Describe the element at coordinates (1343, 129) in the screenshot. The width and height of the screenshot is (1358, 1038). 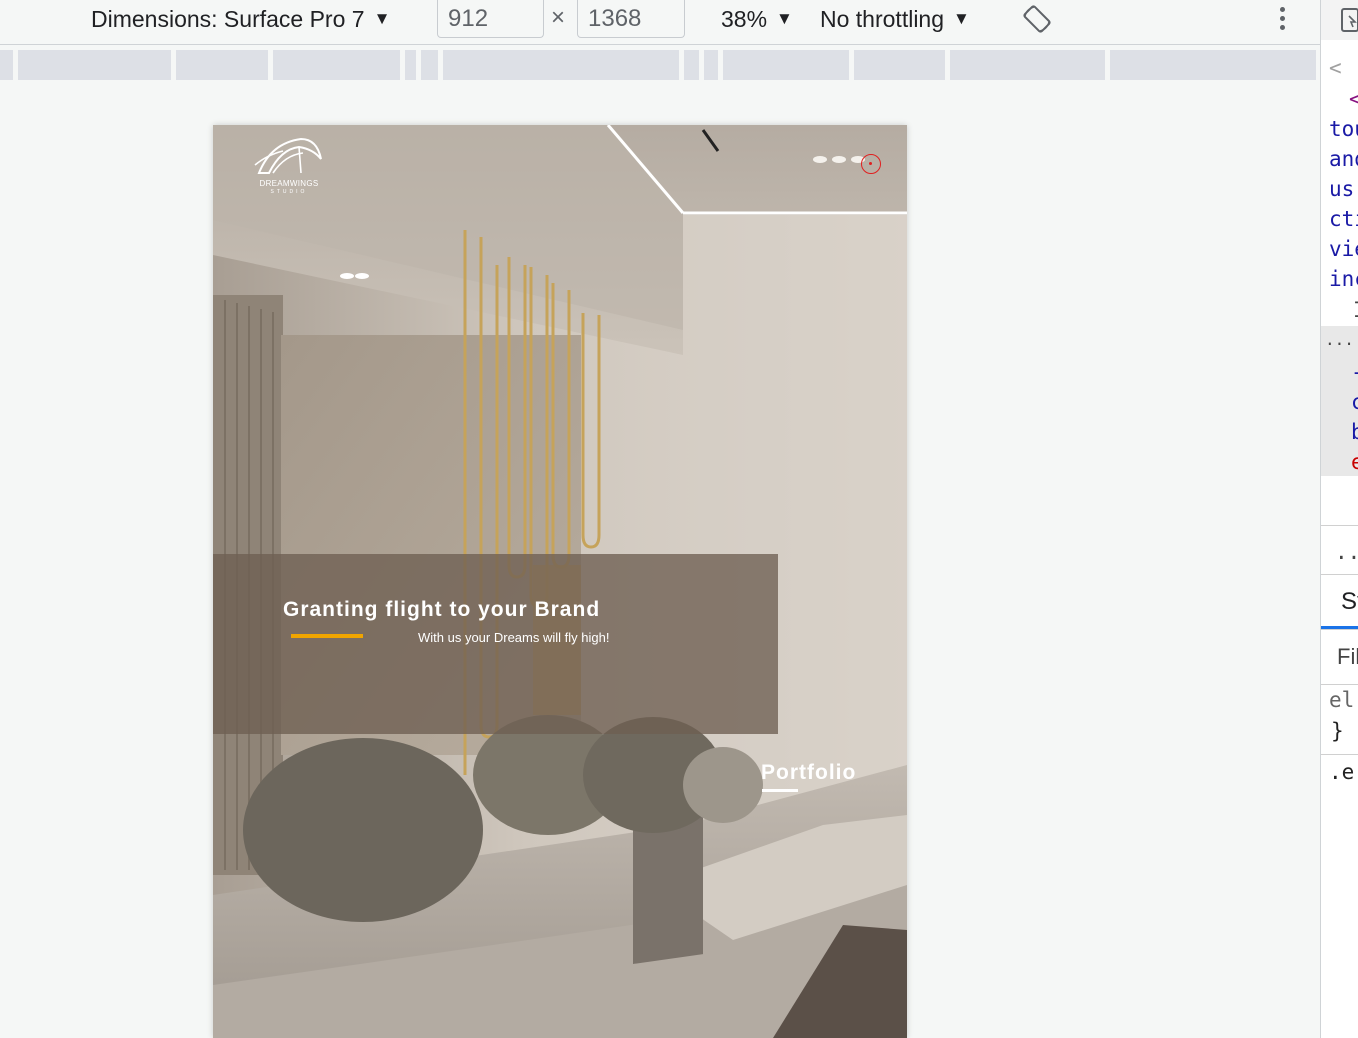
I see `dom-line: tou` at that location.